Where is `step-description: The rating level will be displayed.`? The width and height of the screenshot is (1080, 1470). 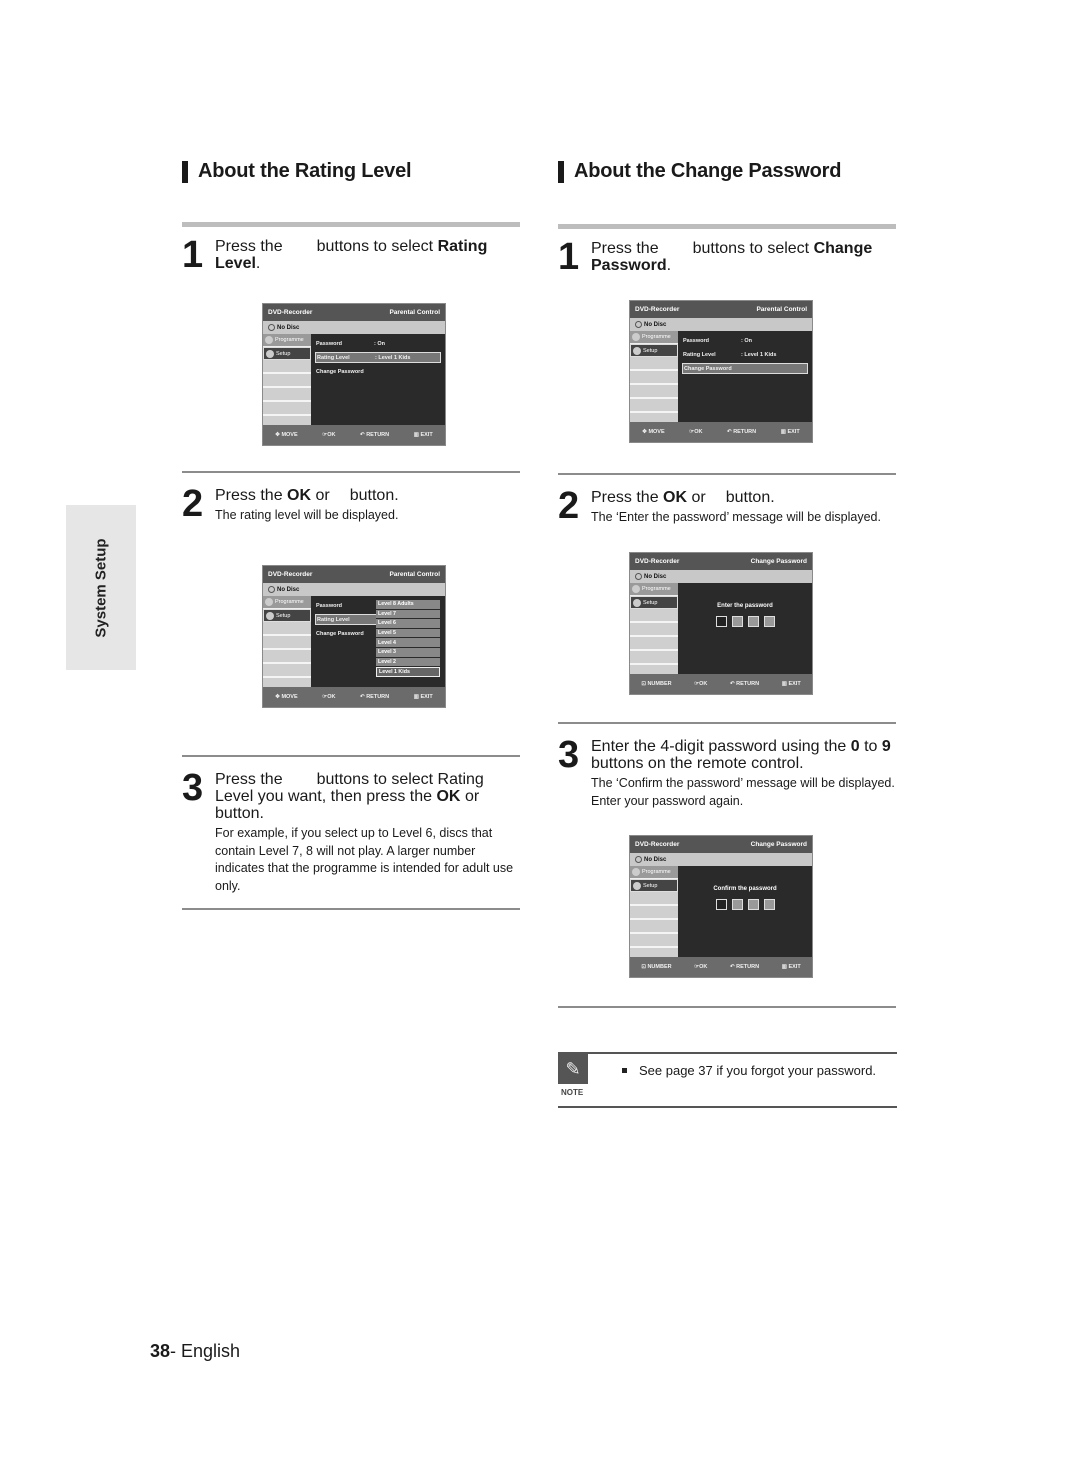 step-description: The rating level will be displayed. is located at coordinates (307, 515).